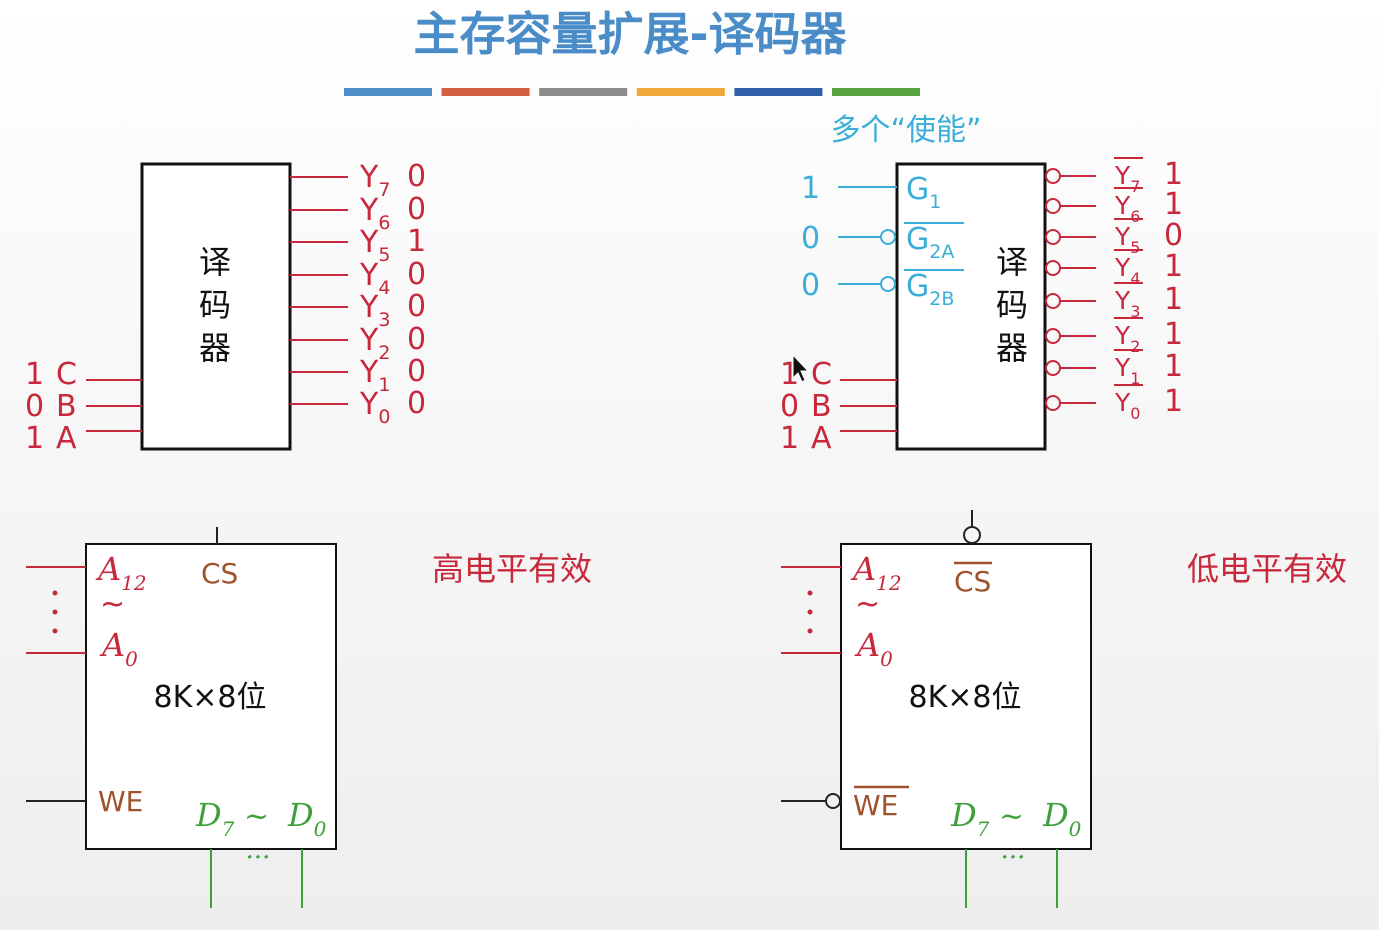  I want to click on slide-title: 主存容量扩展-译码器, so click(630, 34).